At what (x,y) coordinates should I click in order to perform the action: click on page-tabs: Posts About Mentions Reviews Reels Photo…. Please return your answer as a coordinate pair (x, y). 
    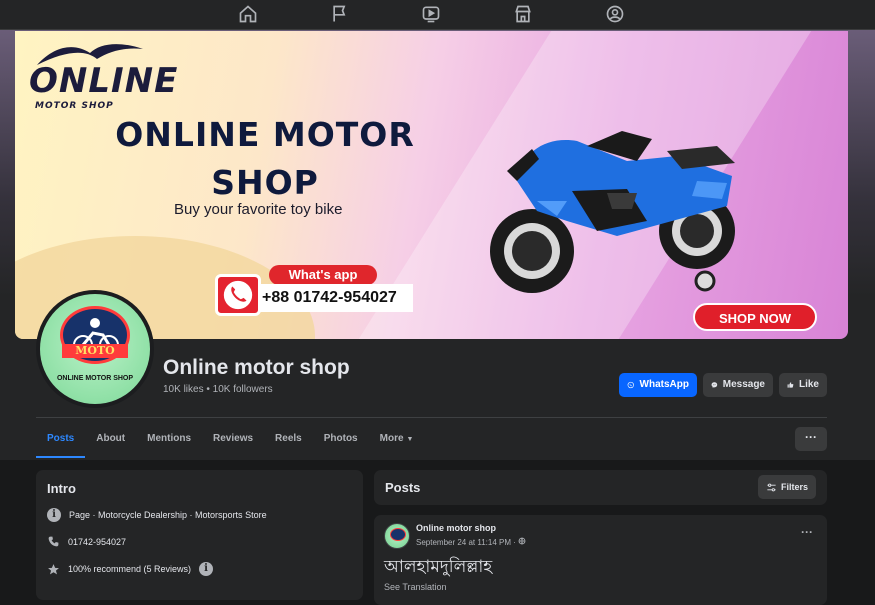
    Looking at the image, I should click on (230, 439).